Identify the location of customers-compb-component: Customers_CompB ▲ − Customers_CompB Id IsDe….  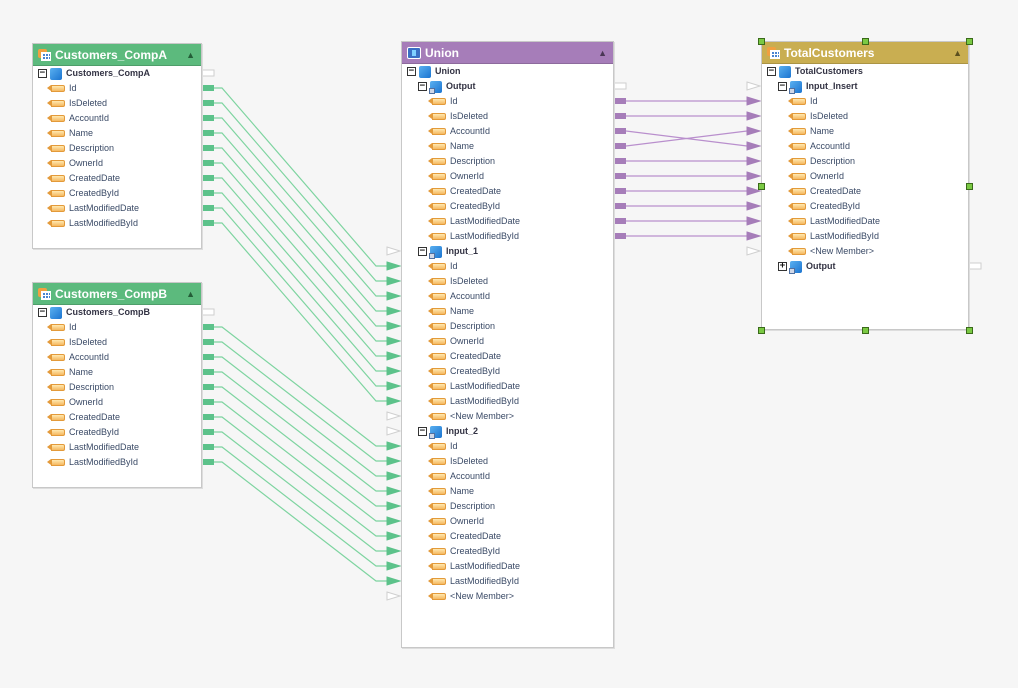
(117, 385).